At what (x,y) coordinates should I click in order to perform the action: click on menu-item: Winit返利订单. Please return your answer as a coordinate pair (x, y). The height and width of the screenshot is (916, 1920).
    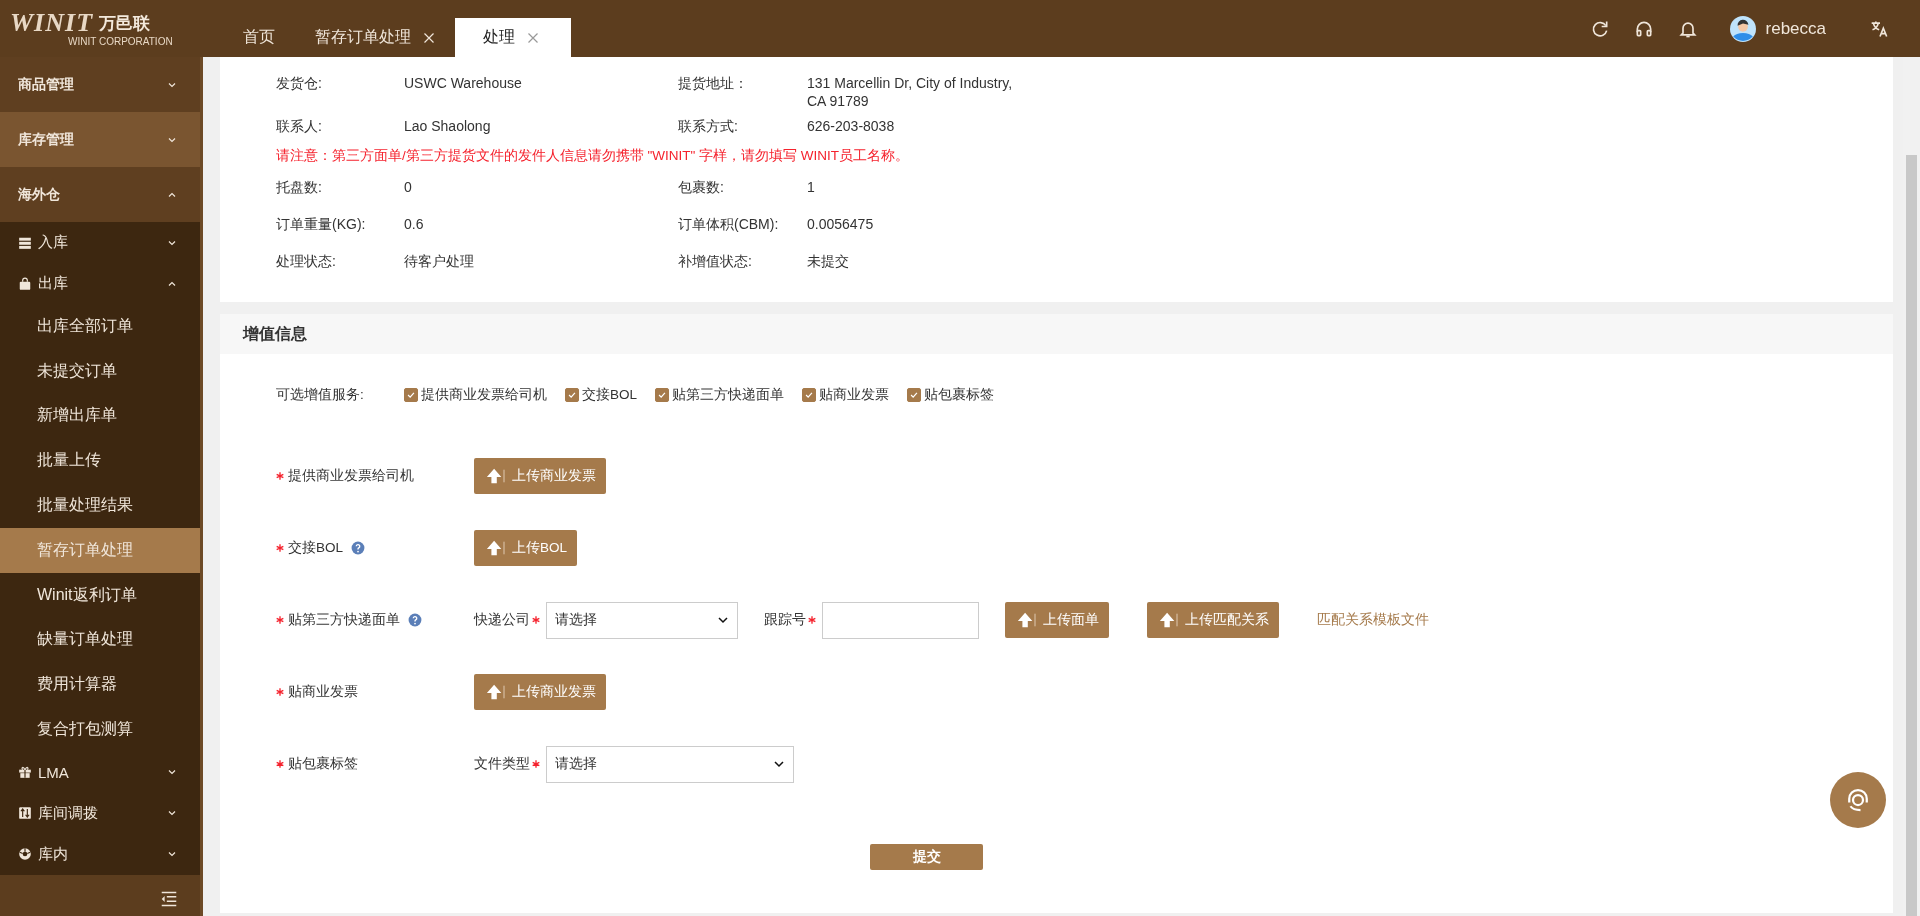
    Looking at the image, I should click on (100, 595).